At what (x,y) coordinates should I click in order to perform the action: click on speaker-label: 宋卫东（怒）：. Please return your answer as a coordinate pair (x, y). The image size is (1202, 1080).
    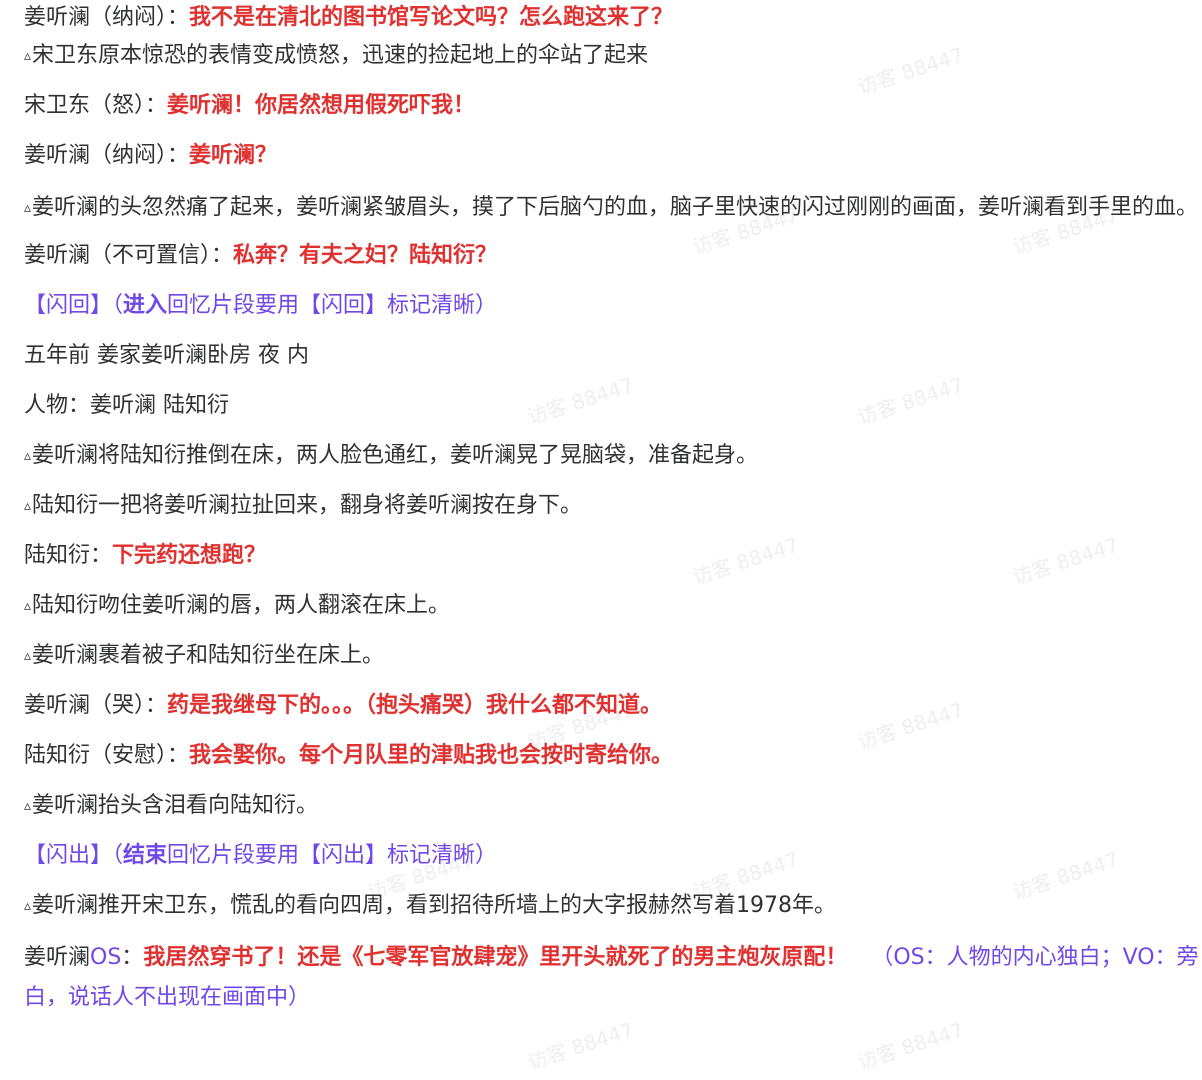
    Looking at the image, I should click on (96, 105).